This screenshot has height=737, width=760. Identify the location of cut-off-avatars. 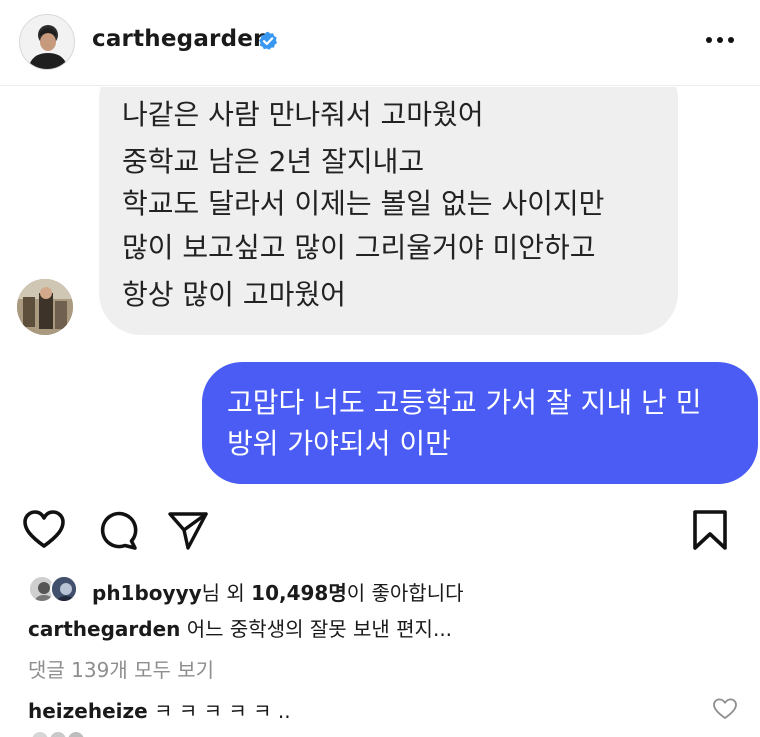
(58, 734).